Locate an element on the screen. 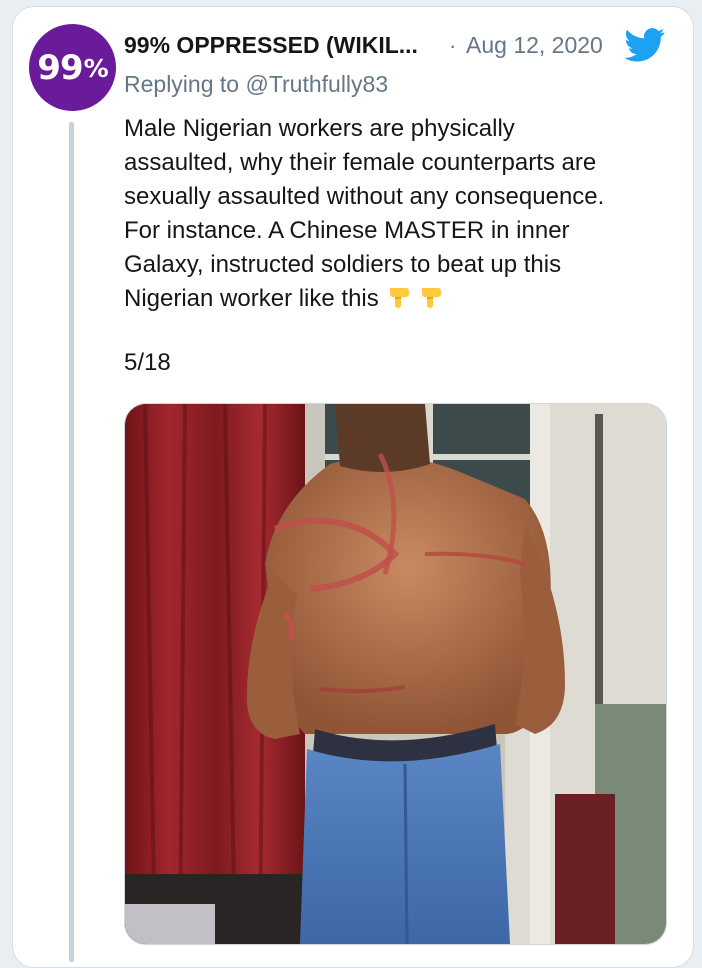 Image resolution: width=702 pixels, height=968 pixels. body-line-text: Nigerian worker like this is located at coordinates (251, 298).